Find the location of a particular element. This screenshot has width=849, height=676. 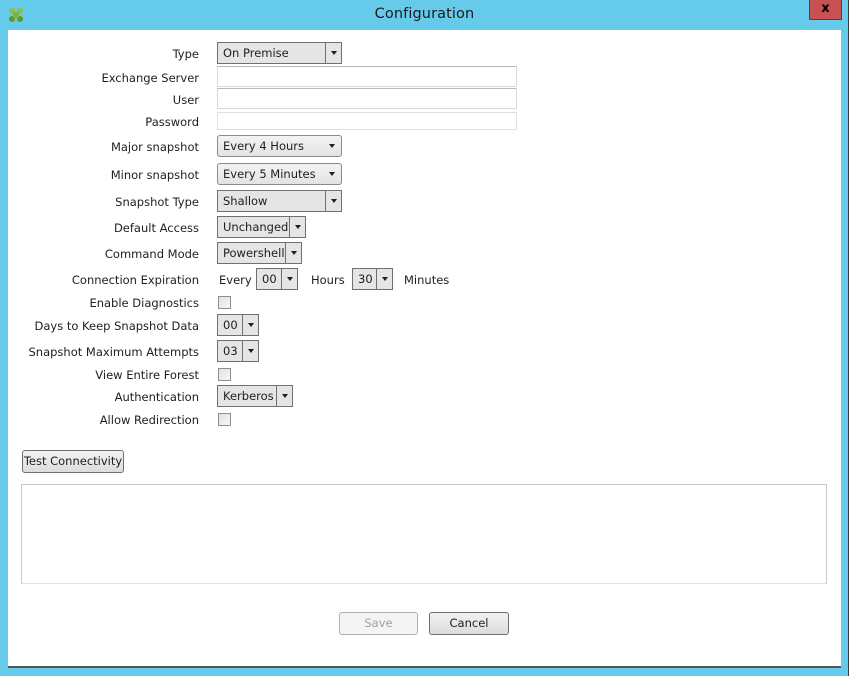

cancel-button: Cancel is located at coordinates (469, 623).